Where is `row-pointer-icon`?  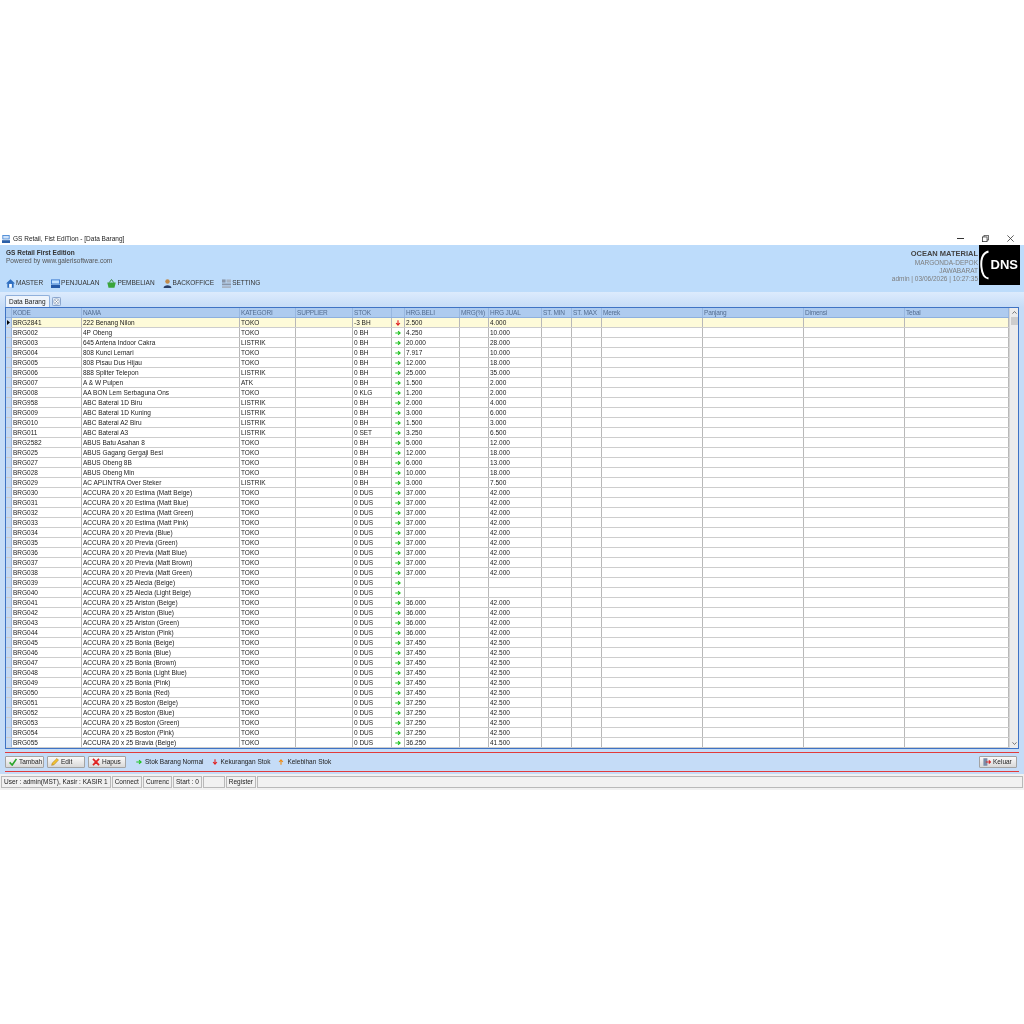 row-pointer-icon is located at coordinates (8, 322).